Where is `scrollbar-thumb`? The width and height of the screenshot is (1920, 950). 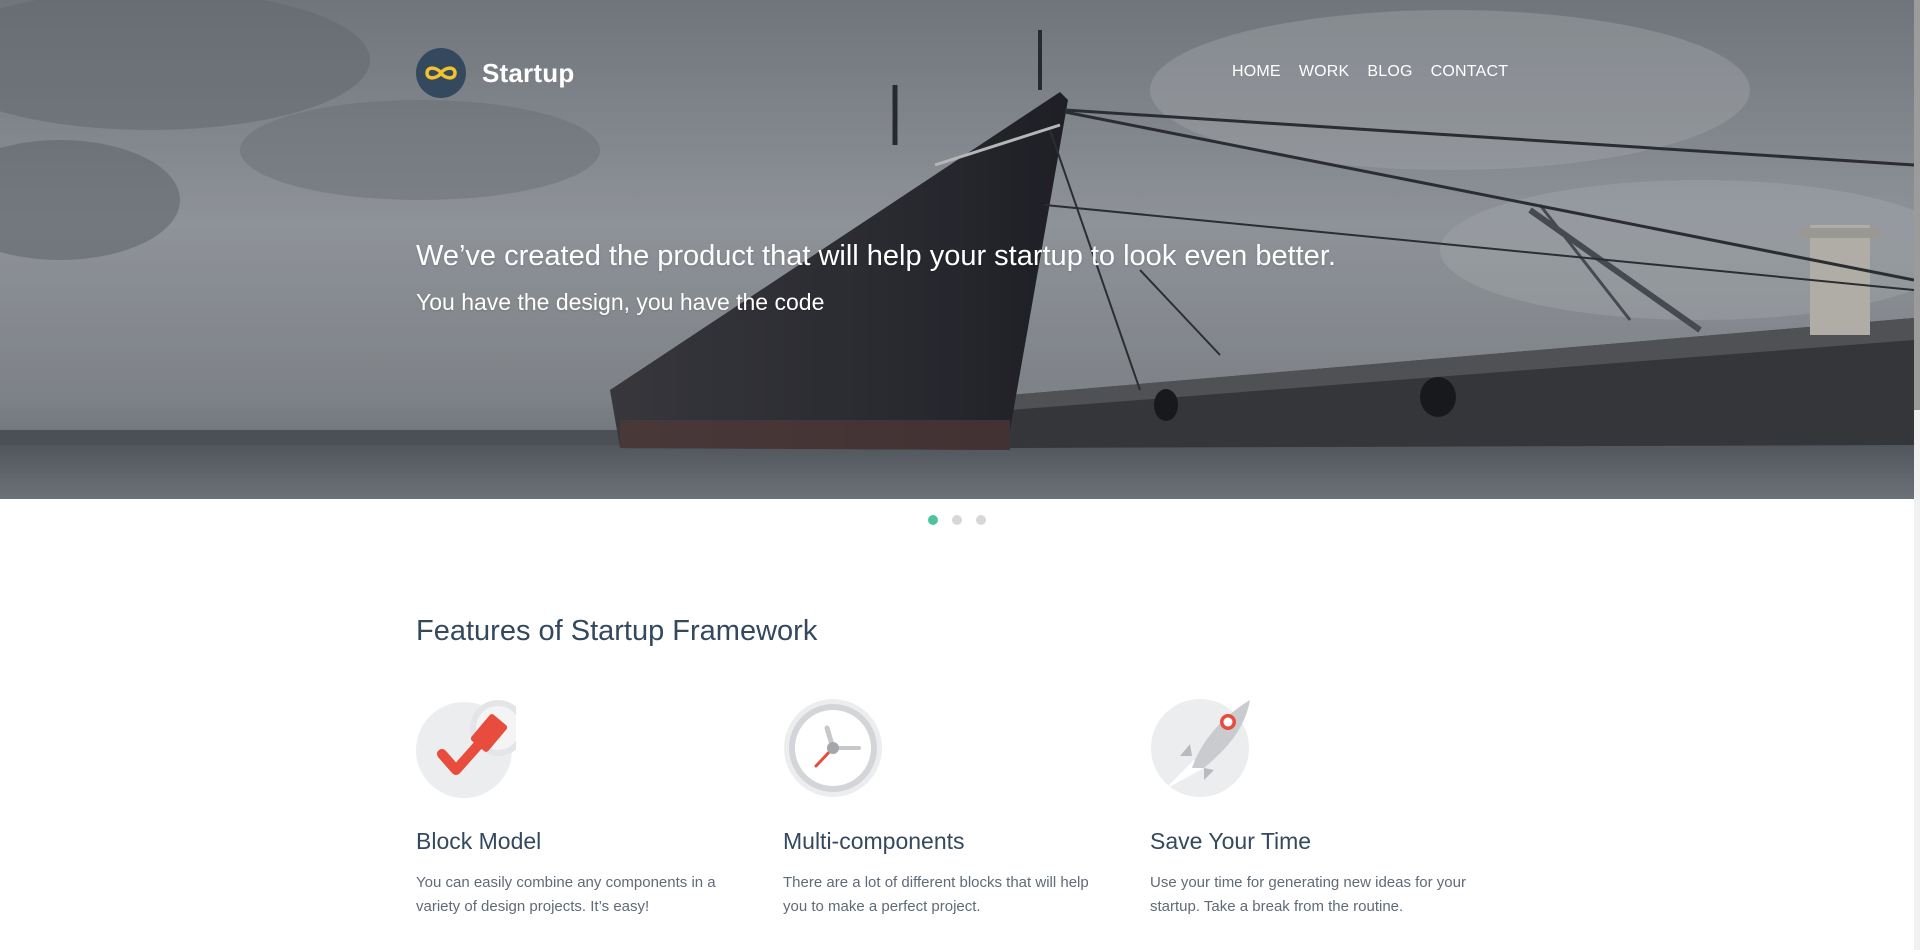 scrollbar-thumb is located at coordinates (1917, 205).